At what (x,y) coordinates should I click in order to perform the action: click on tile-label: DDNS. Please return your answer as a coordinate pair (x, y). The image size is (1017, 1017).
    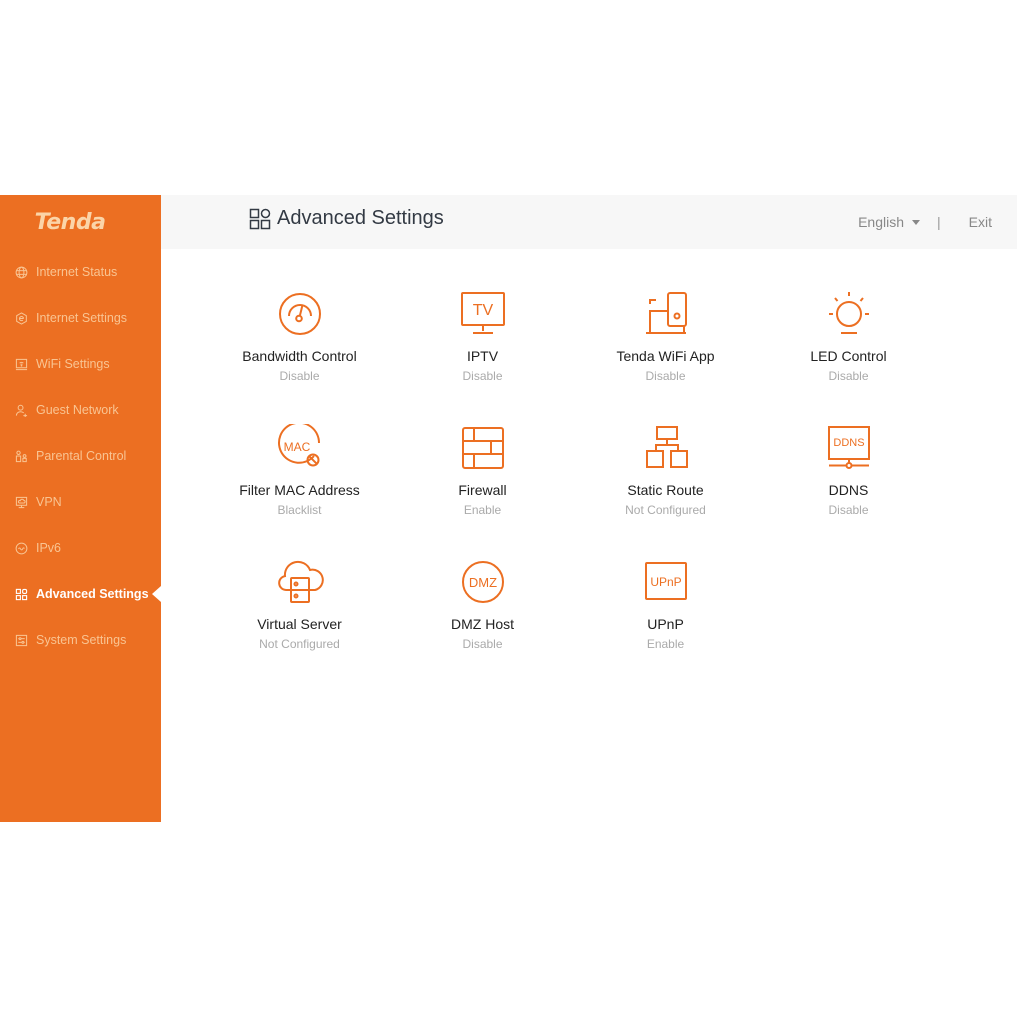
    Looking at the image, I should click on (848, 490).